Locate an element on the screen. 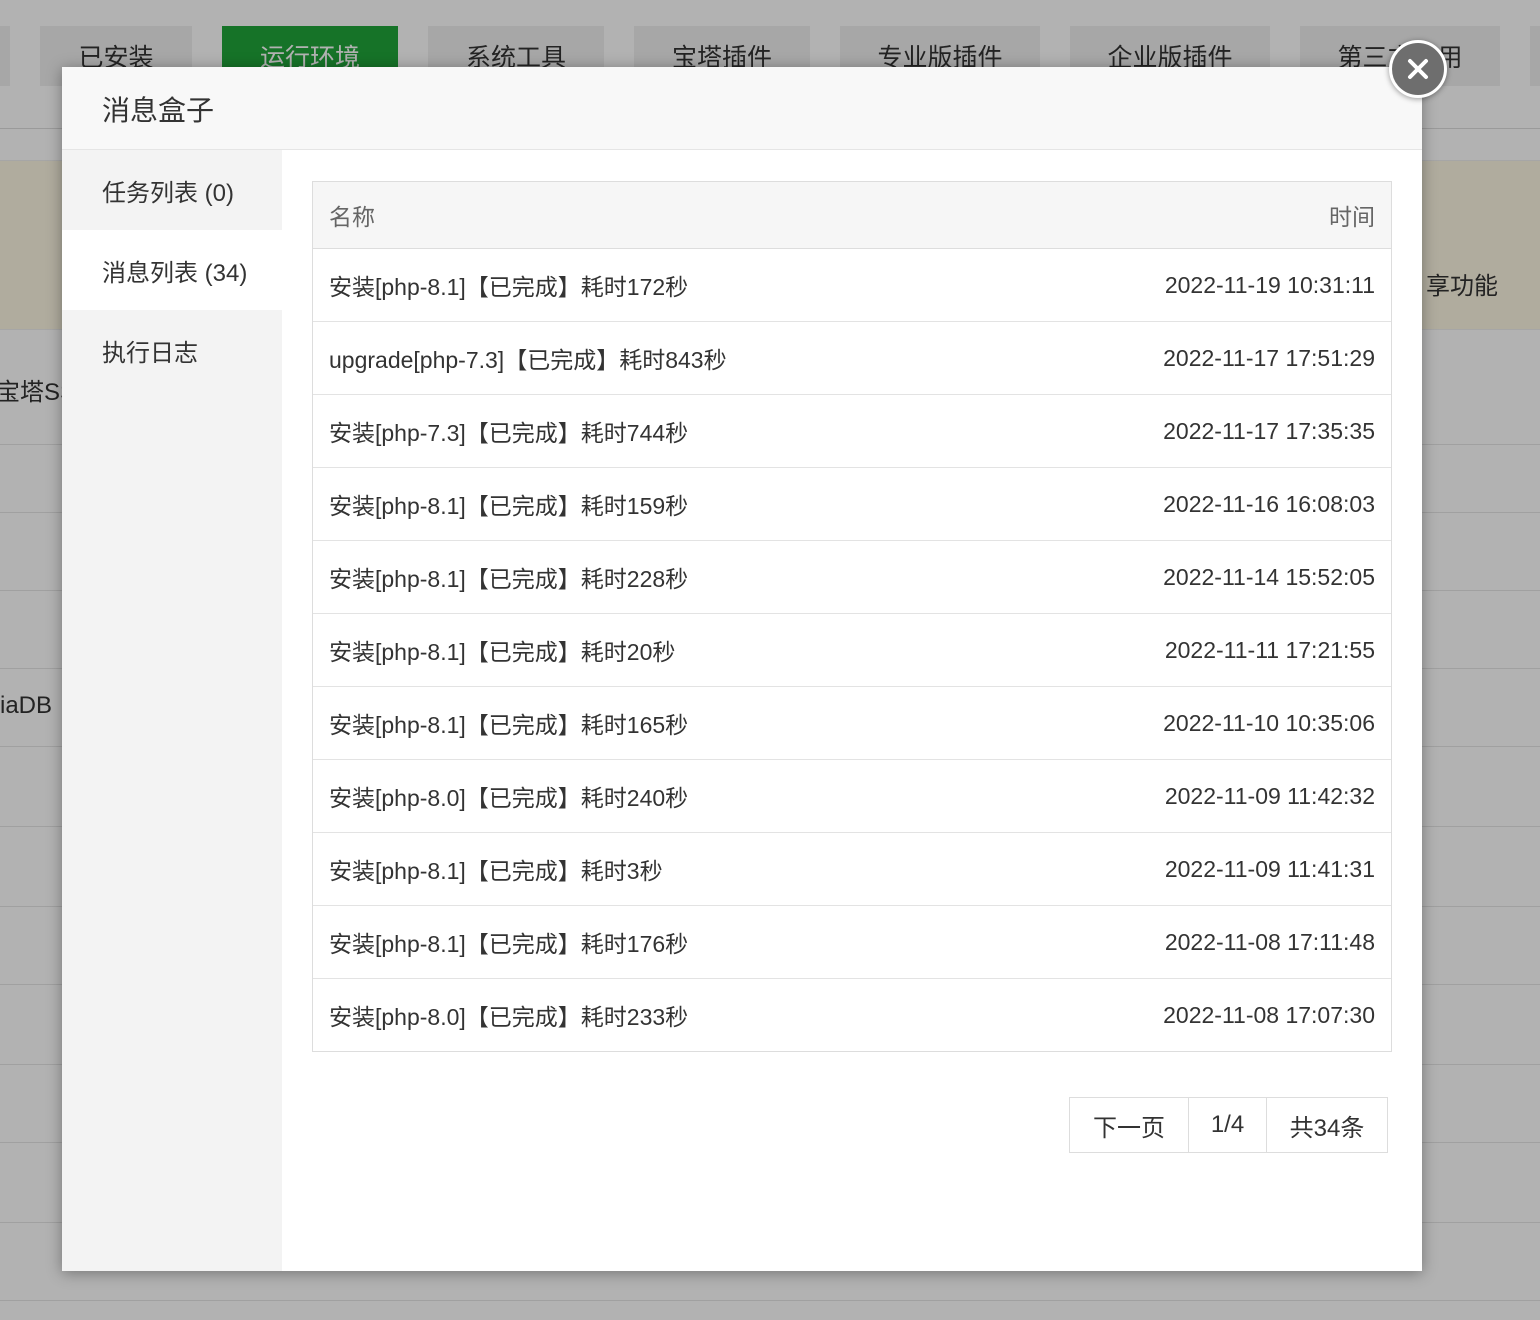 This screenshot has height=1320, width=1540. message-time: 2022-11-08 17:07:30 is located at coordinates (1269, 1014).